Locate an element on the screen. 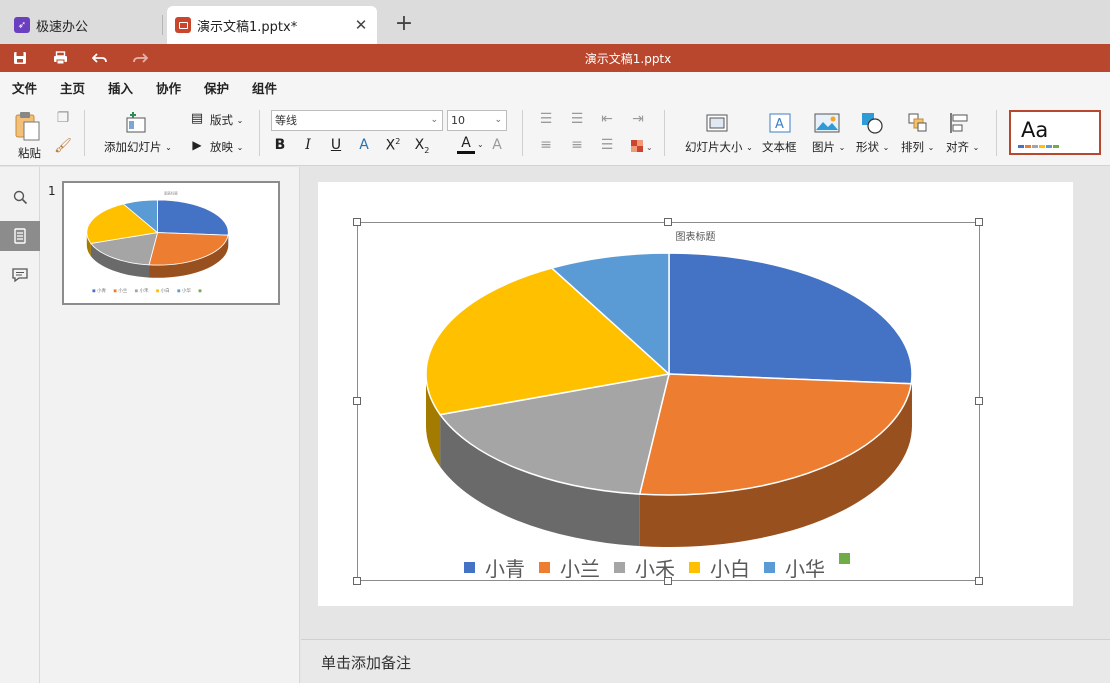 The height and width of the screenshot is (683, 1110). shape-label: 形状 is located at coordinates (867, 147).